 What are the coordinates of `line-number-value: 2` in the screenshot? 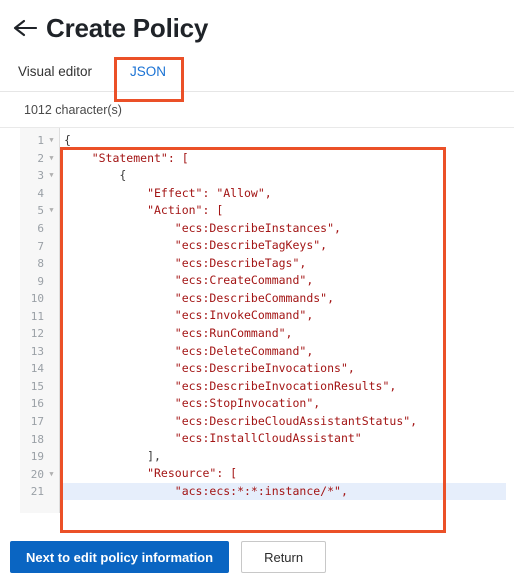 It's located at (40, 158).